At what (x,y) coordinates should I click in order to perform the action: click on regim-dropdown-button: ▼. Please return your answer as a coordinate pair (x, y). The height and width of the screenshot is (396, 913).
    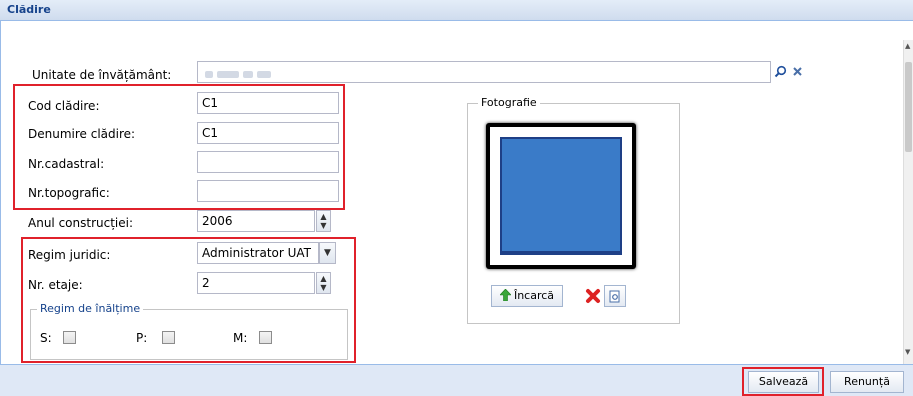
    Looking at the image, I should click on (327, 253).